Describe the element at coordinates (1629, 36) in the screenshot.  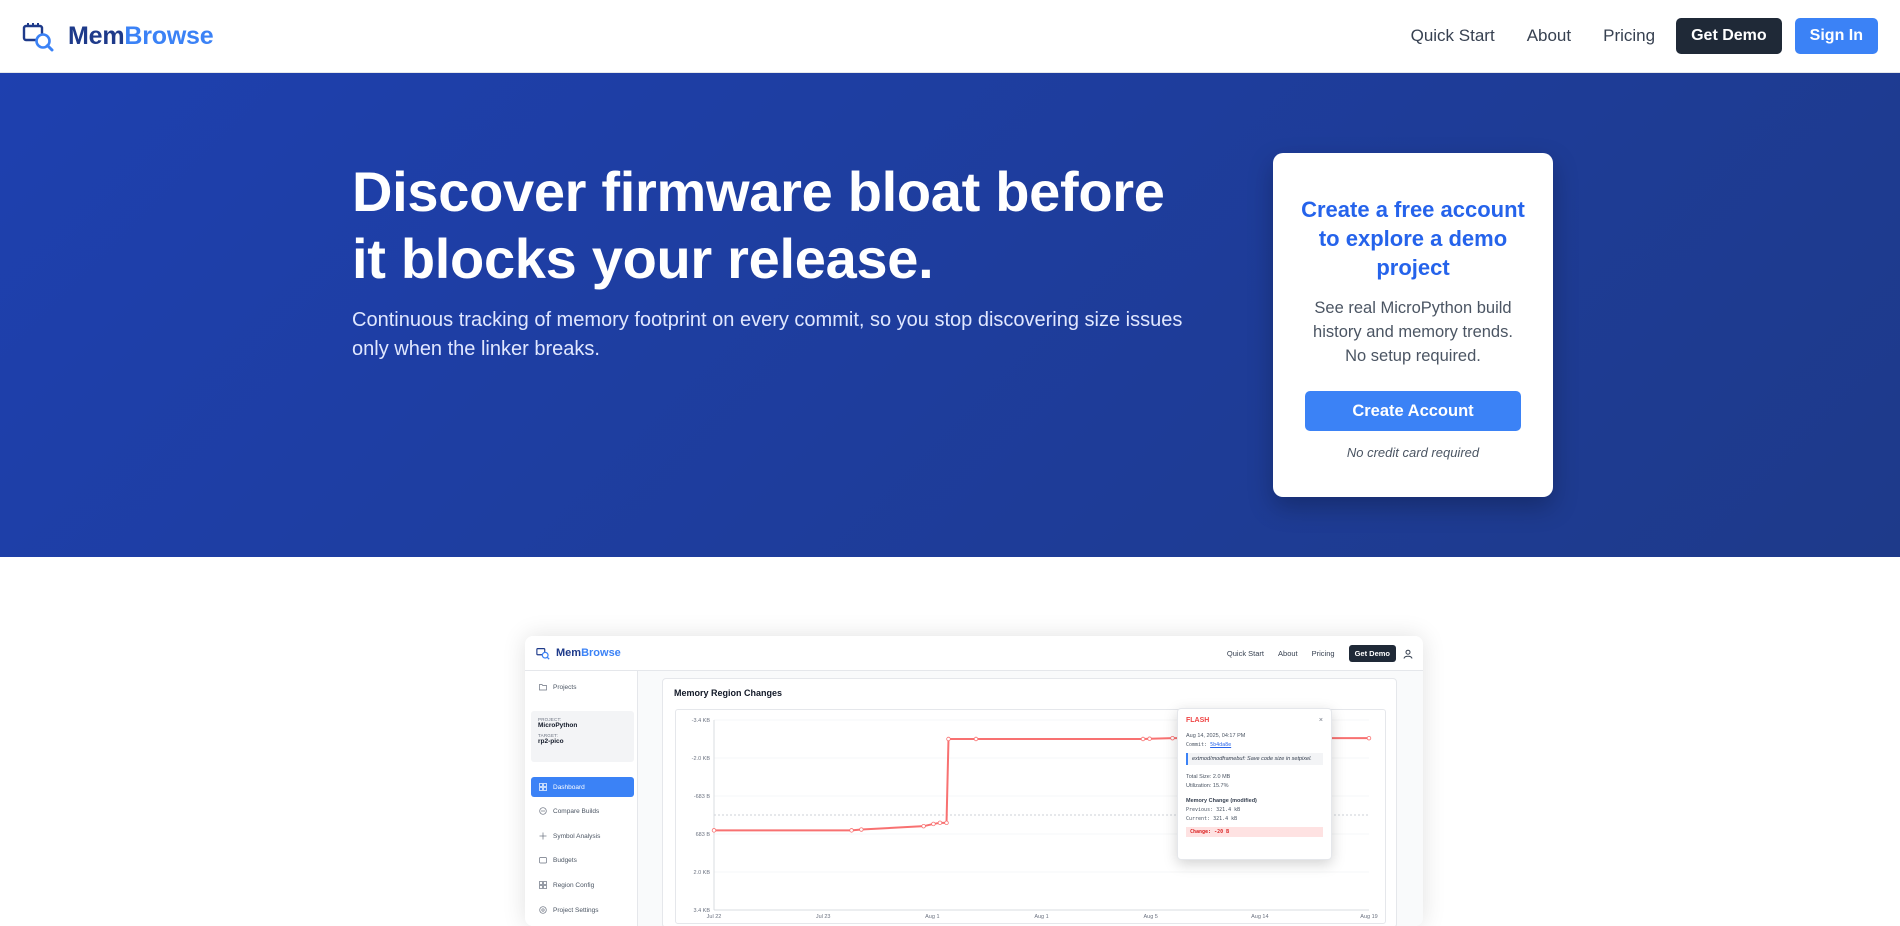
I see `nav-pricing: Pricing` at that location.